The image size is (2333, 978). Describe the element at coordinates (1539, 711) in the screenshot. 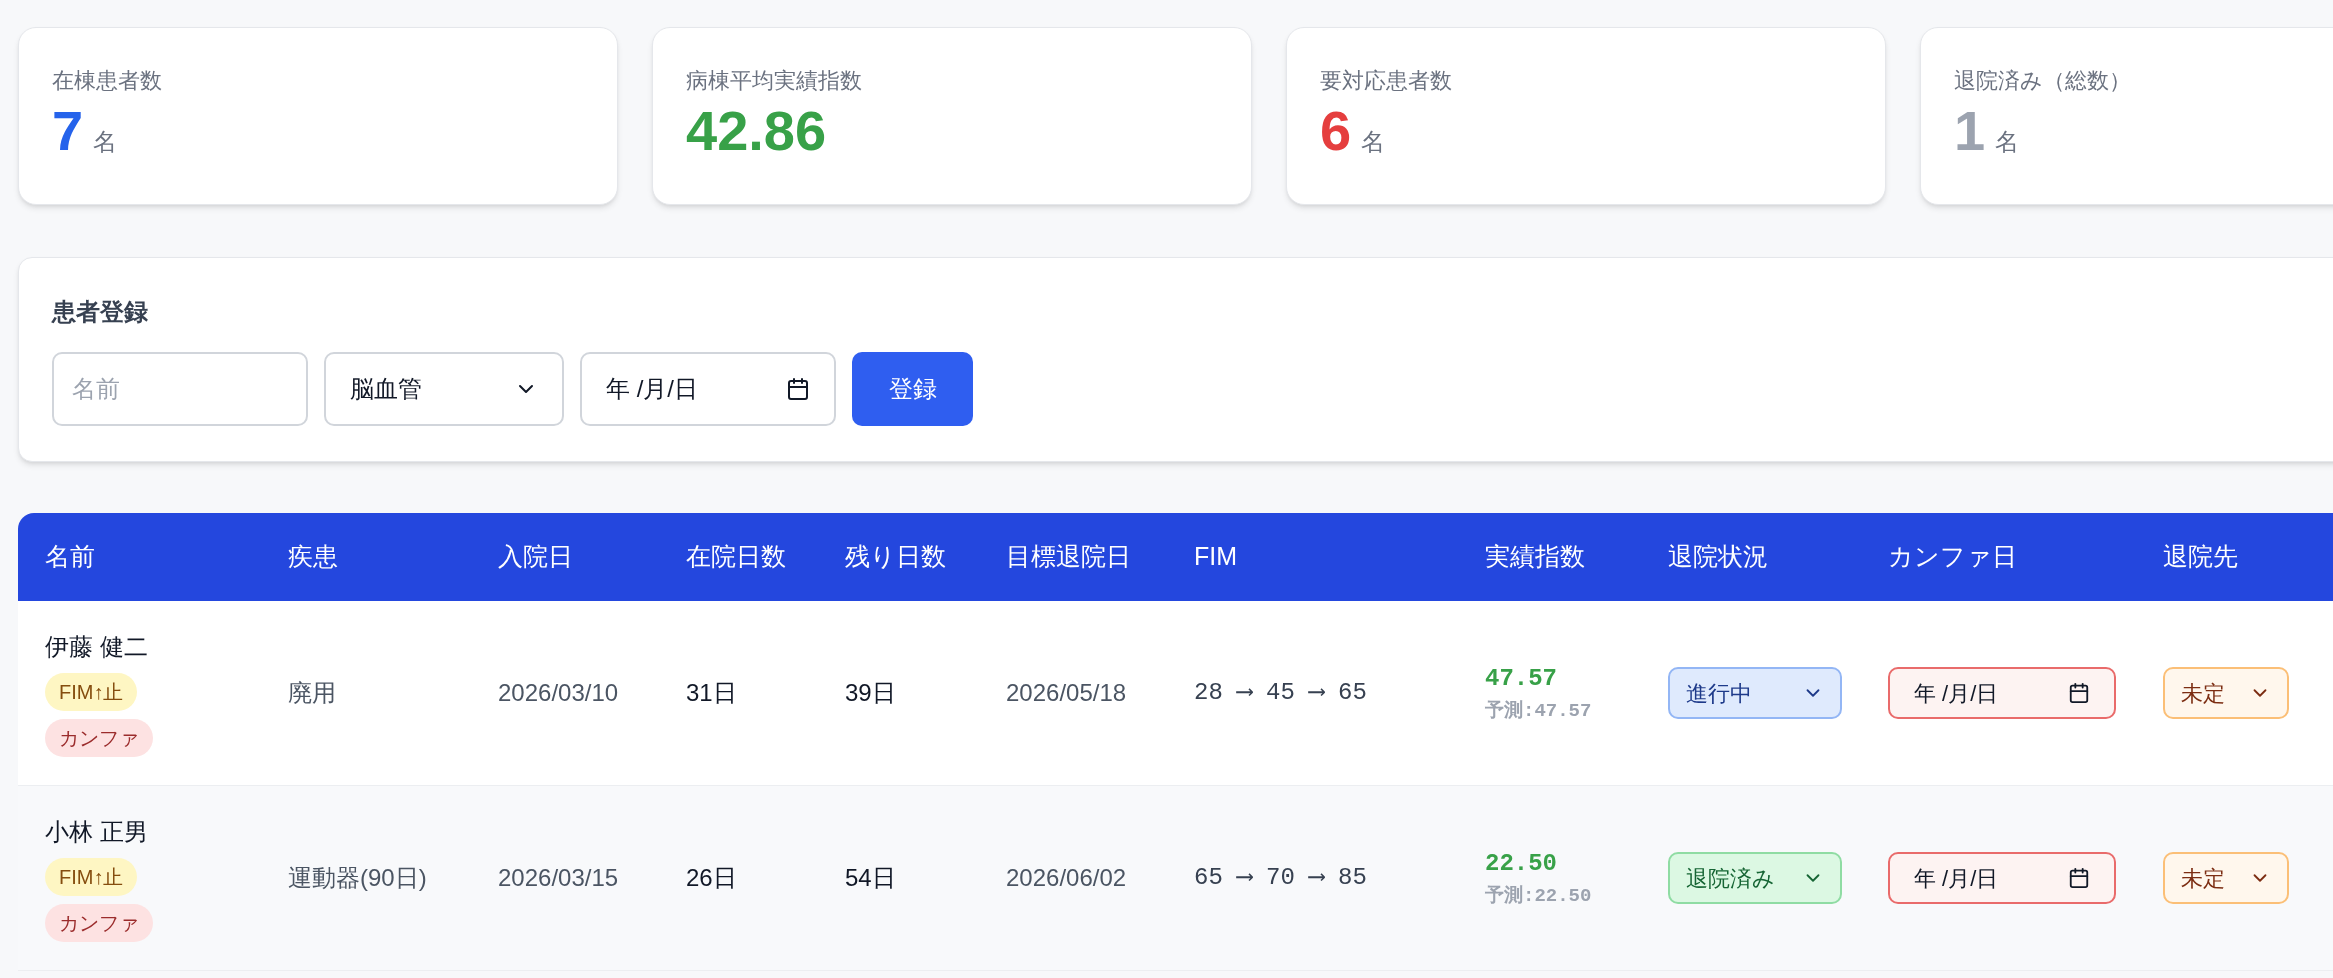

I see `predicted-index: 予測:47.57` at that location.